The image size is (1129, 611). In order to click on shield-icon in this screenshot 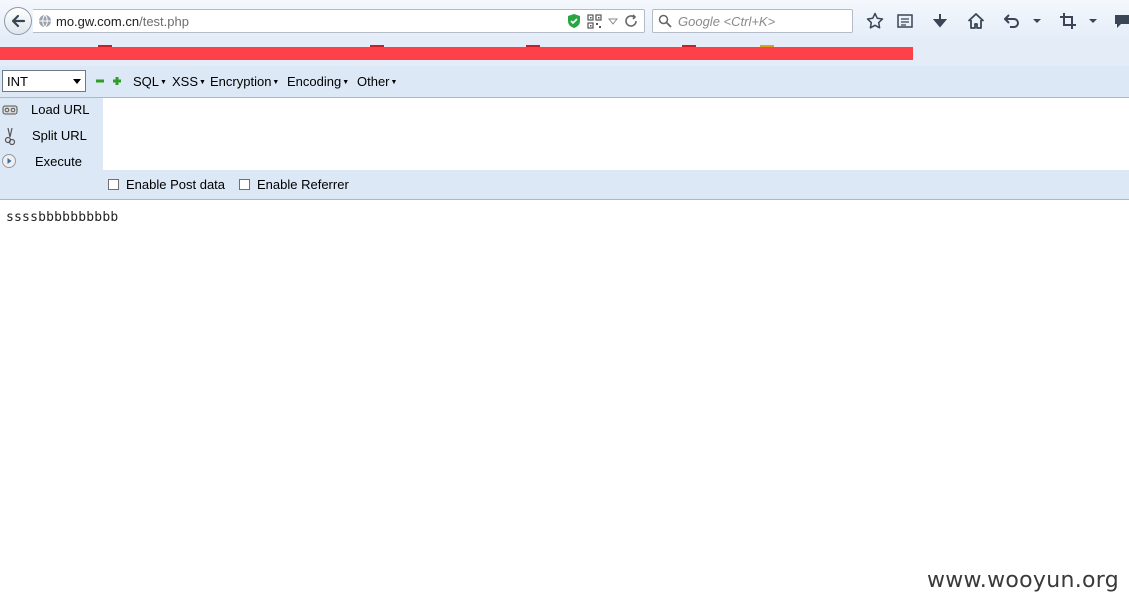, I will do `click(574, 21)`.